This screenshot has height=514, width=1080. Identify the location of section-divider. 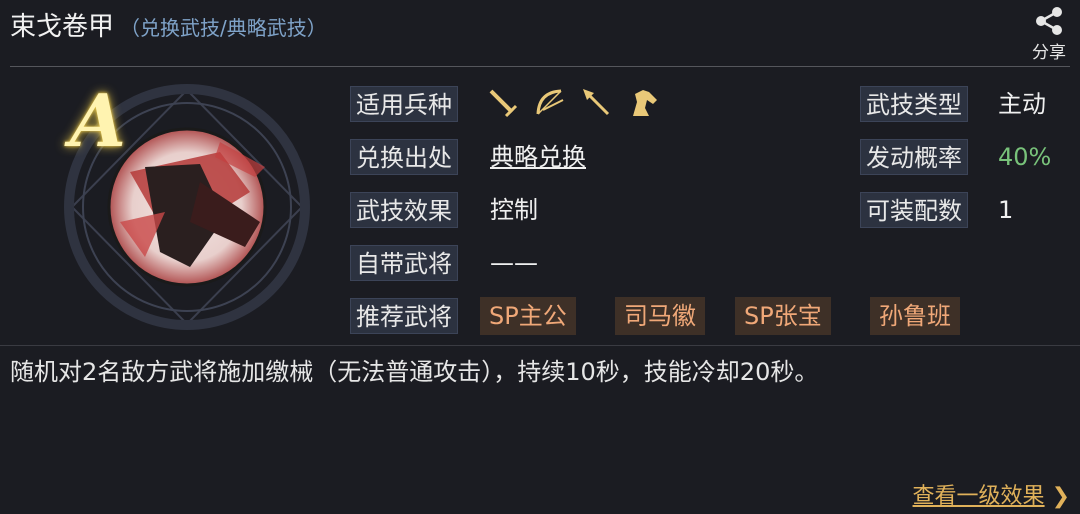
(540, 345).